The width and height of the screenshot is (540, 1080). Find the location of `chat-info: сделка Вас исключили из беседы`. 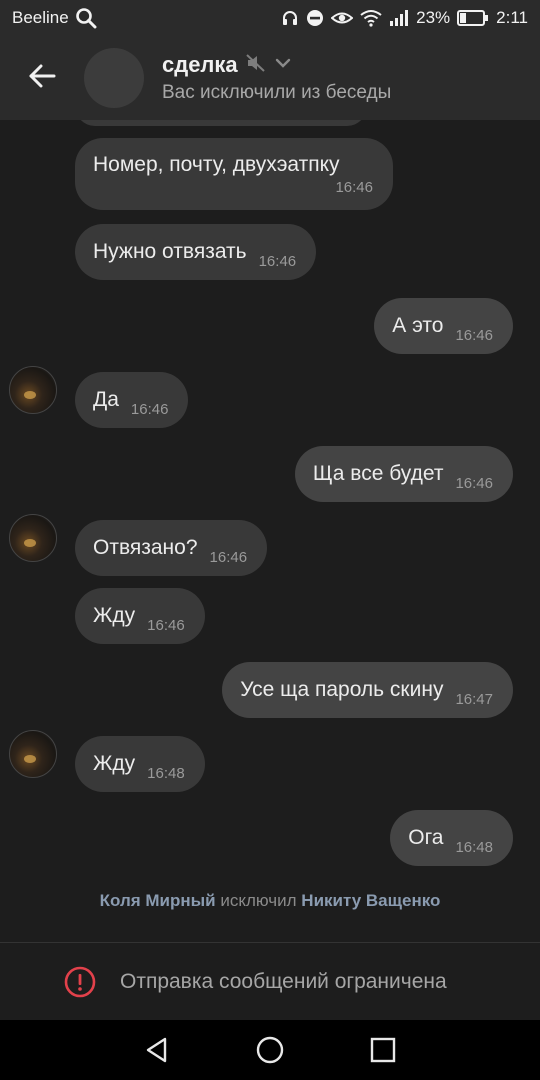

chat-info: сделка Вас исключили из беседы is located at coordinates (276, 78).